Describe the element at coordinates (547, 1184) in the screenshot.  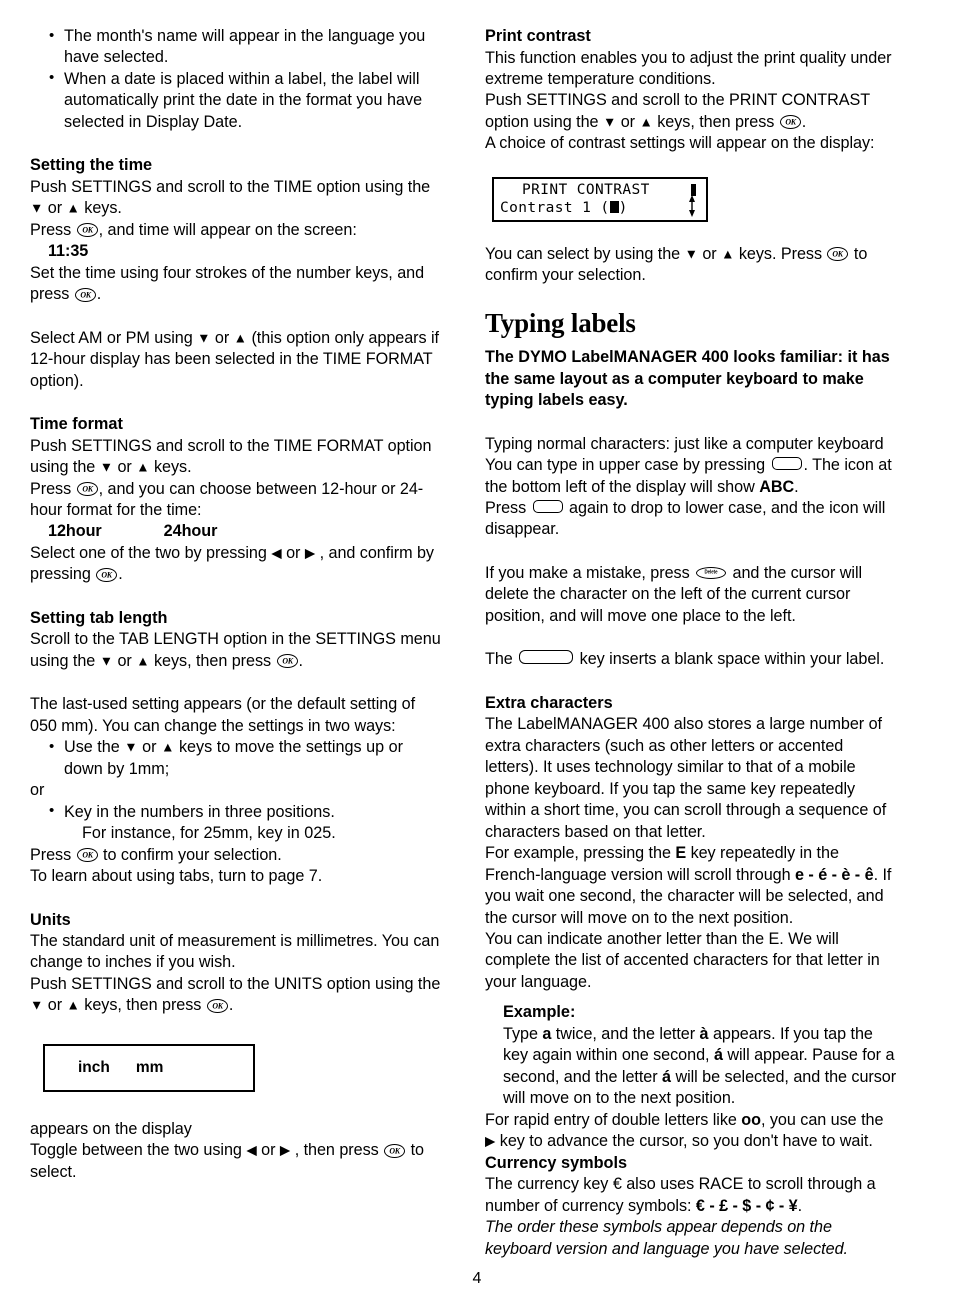
I see `text-fragment: The currency key` at that location.